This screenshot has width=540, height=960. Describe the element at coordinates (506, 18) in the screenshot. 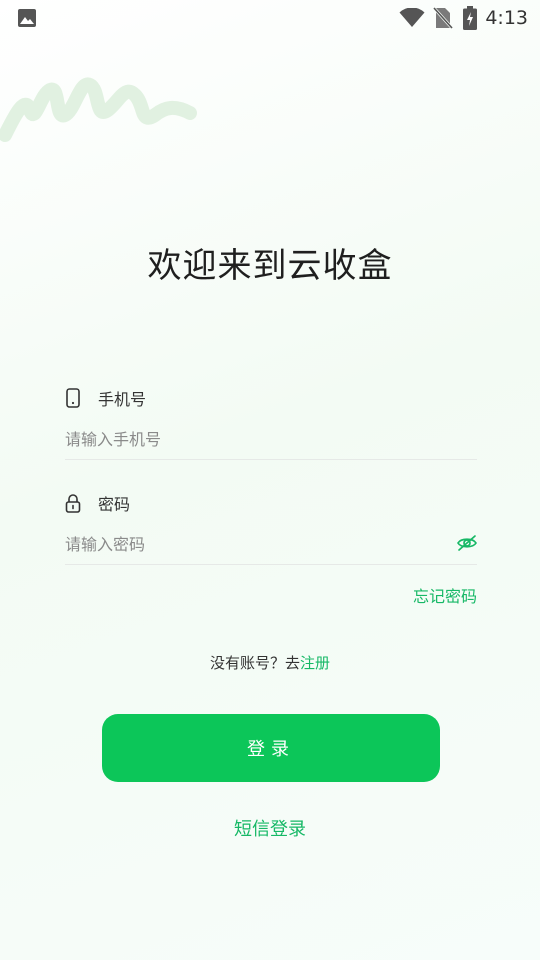

I see `status-time: 4:13` at that location.